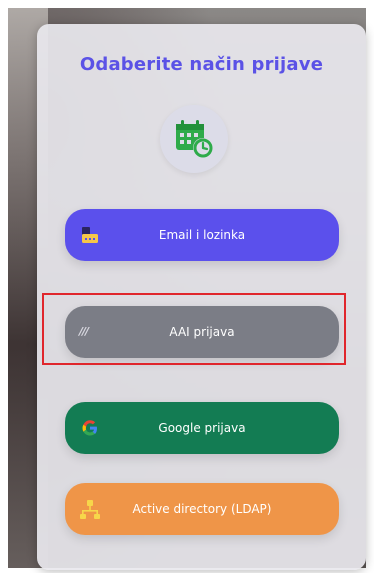 This screenshot has width=374, height=573. What do you see at coordinates (90, 509) in the screenshot?
I see `network-tree-icon` at bounding box center [90, 509].